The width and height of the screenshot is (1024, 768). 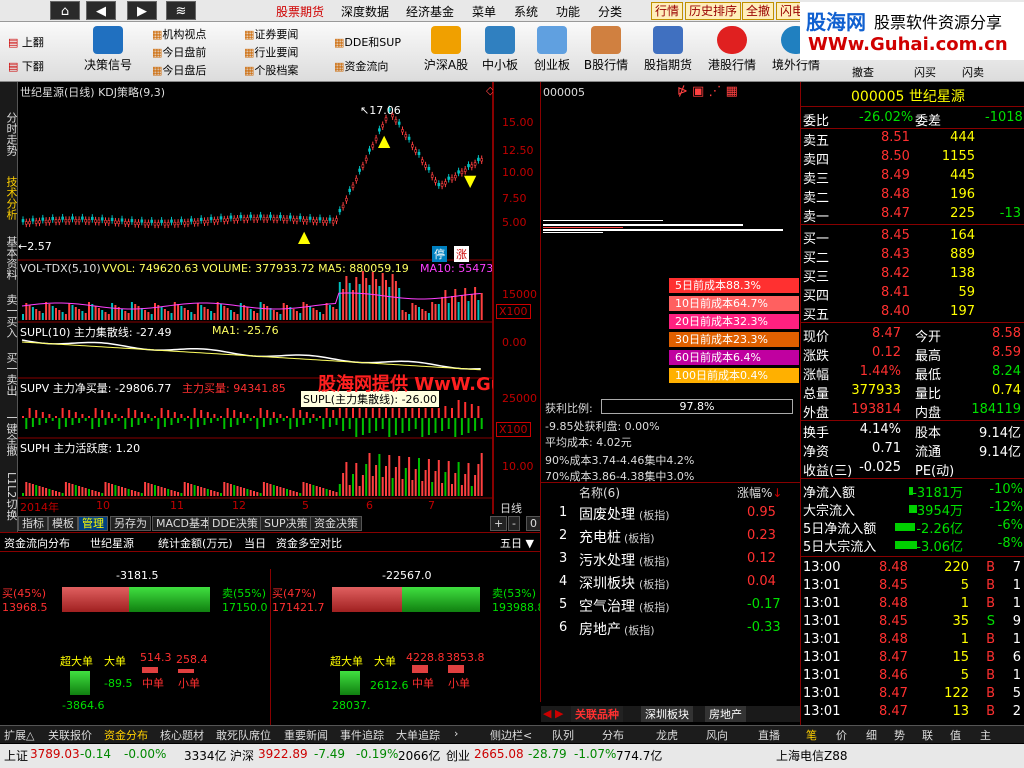 What do you see at coordinates (430, 11) in the screenshot?
I see `menu-economy-fund: 经济基金` at bounding box center [430, 11].